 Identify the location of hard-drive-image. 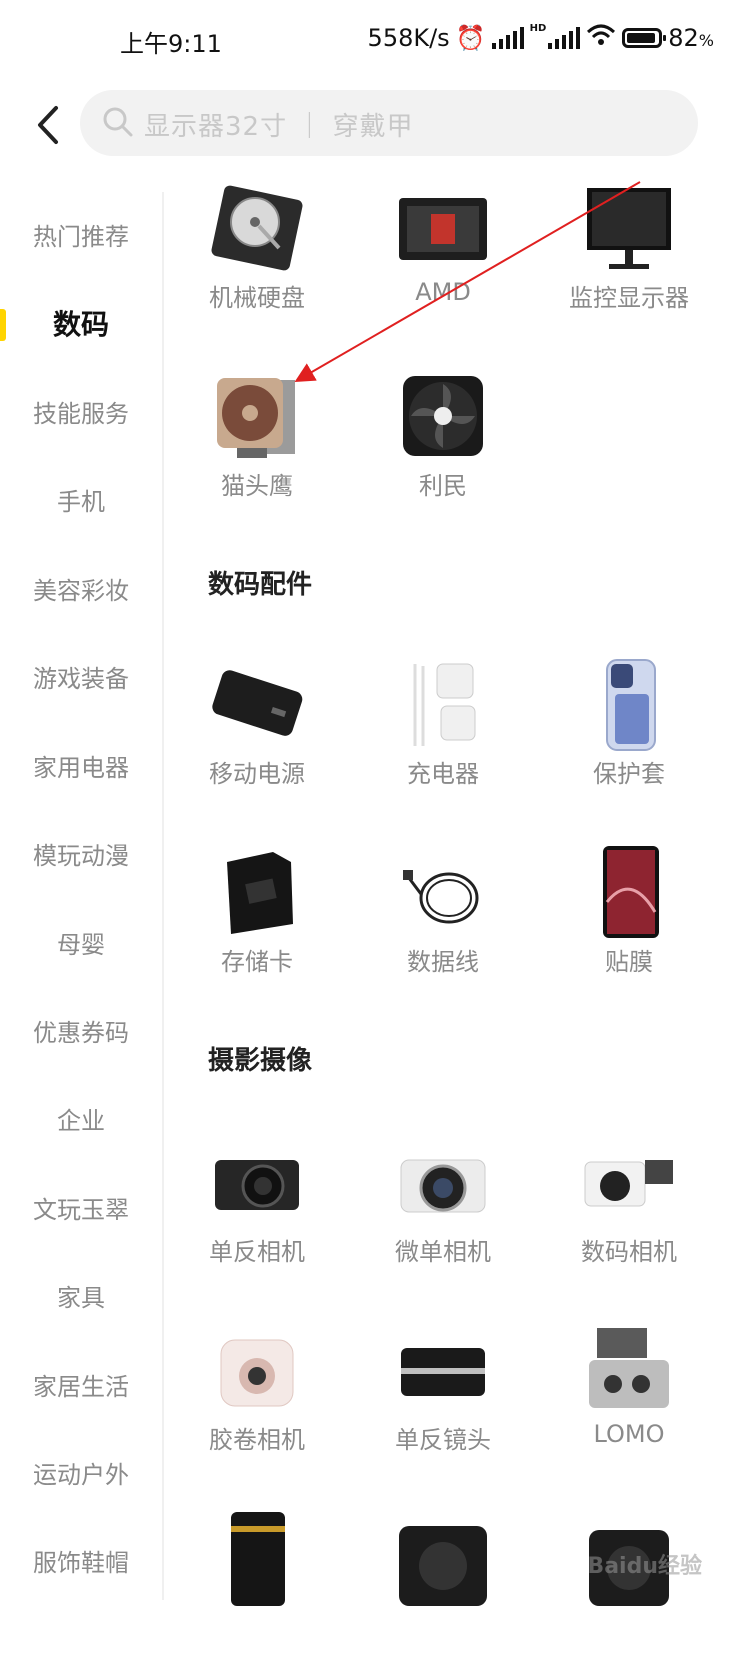
(257, 228).